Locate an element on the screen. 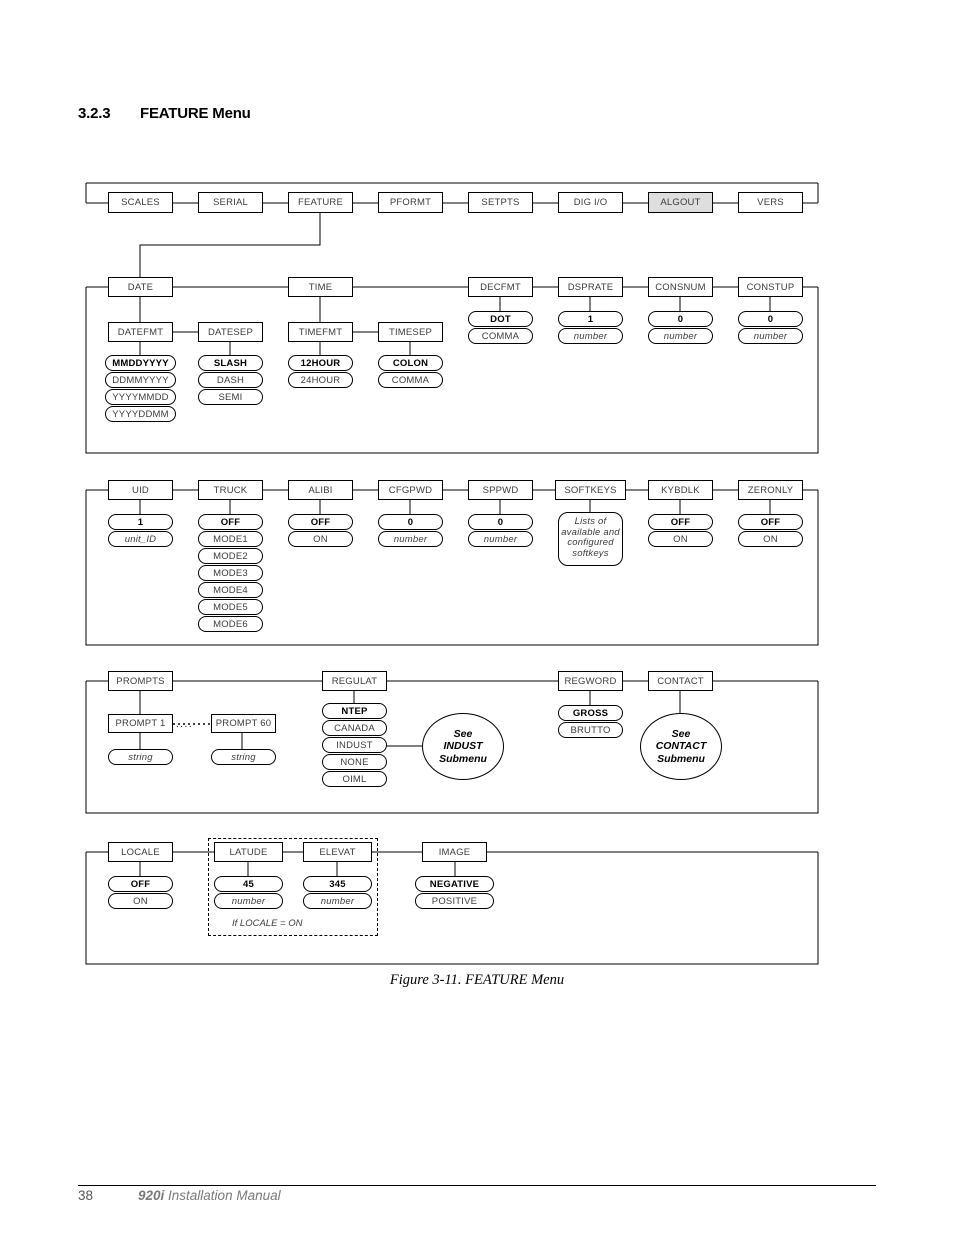  value-pill: YYYYDDMM is located at coordinates (140, 414).